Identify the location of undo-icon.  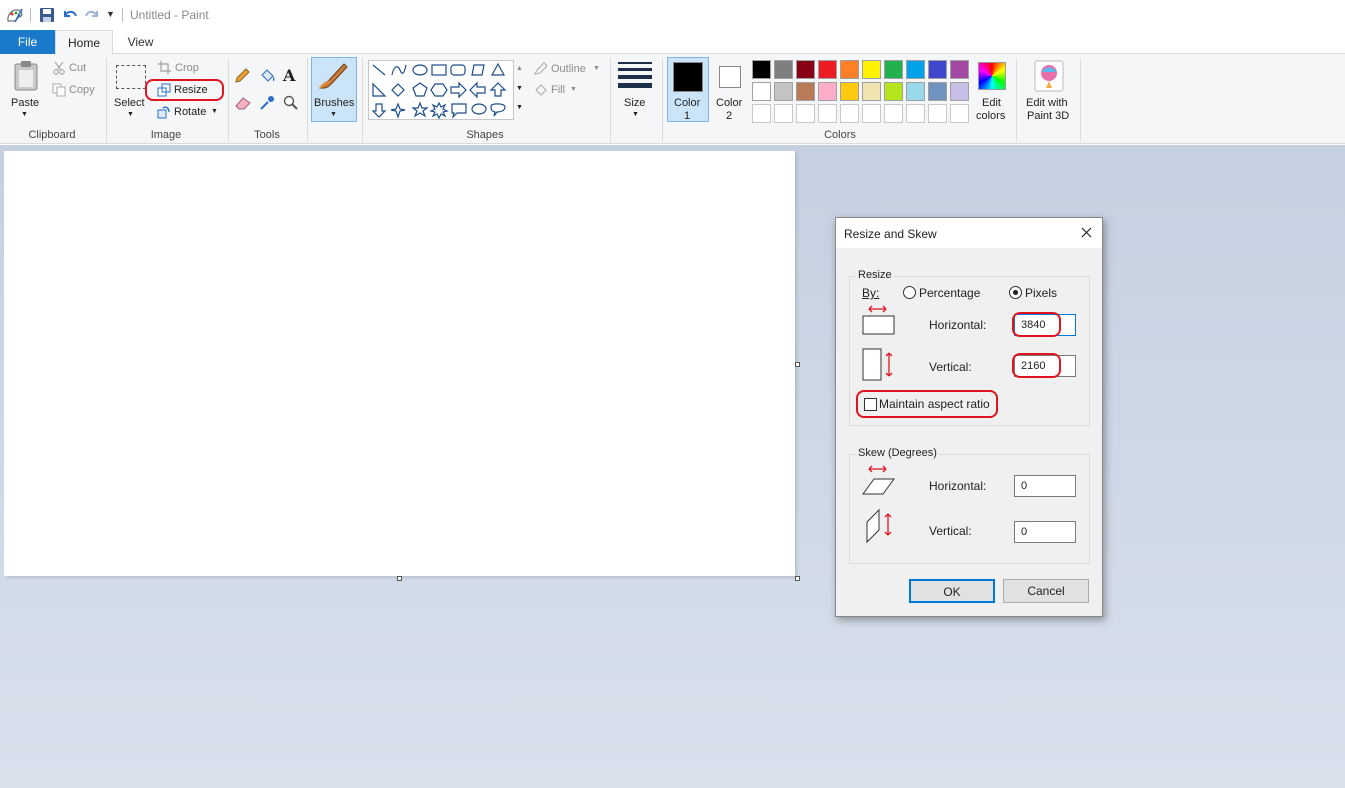
(70, 15).